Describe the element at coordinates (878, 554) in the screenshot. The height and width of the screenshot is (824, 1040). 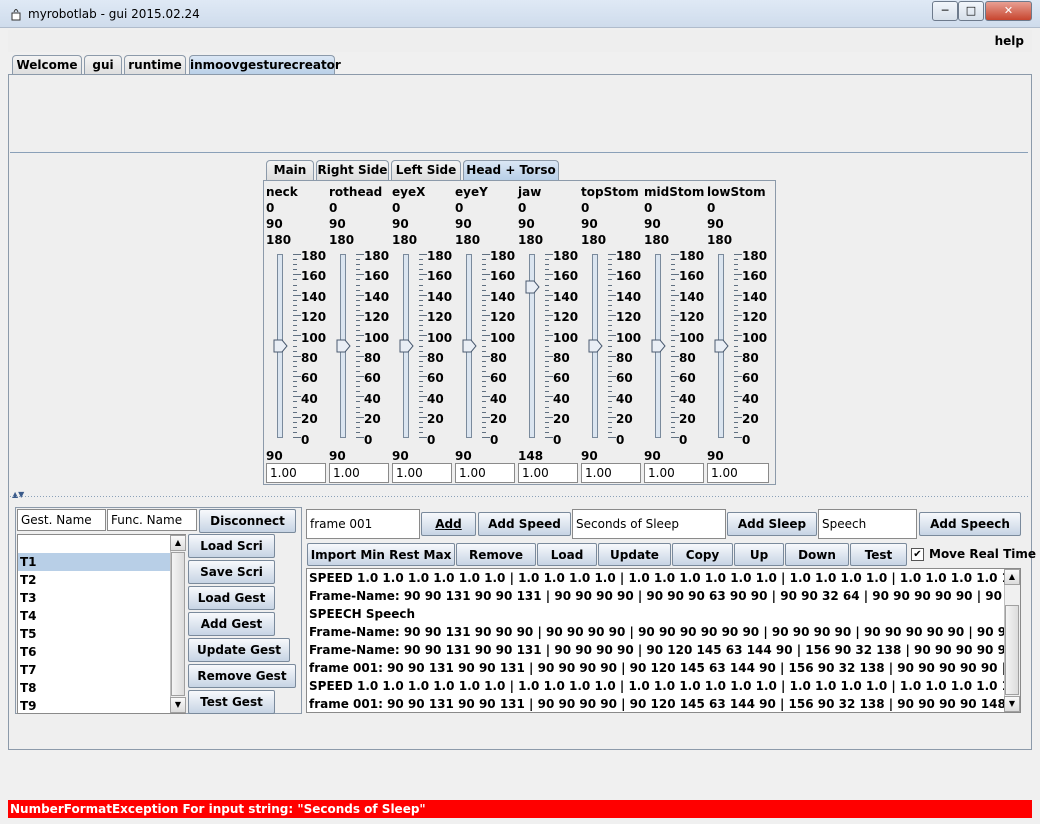
I see `test-frame-button: Test` at that location.